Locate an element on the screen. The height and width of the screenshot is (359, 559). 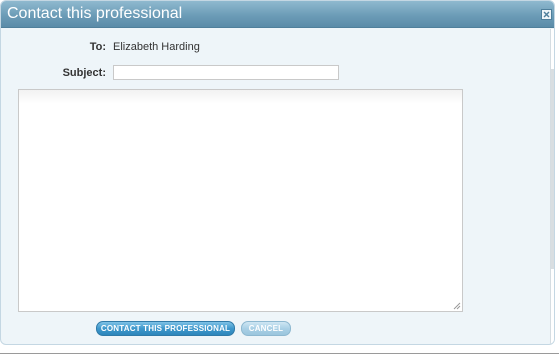
close-button is located at coordinates (546, 14).